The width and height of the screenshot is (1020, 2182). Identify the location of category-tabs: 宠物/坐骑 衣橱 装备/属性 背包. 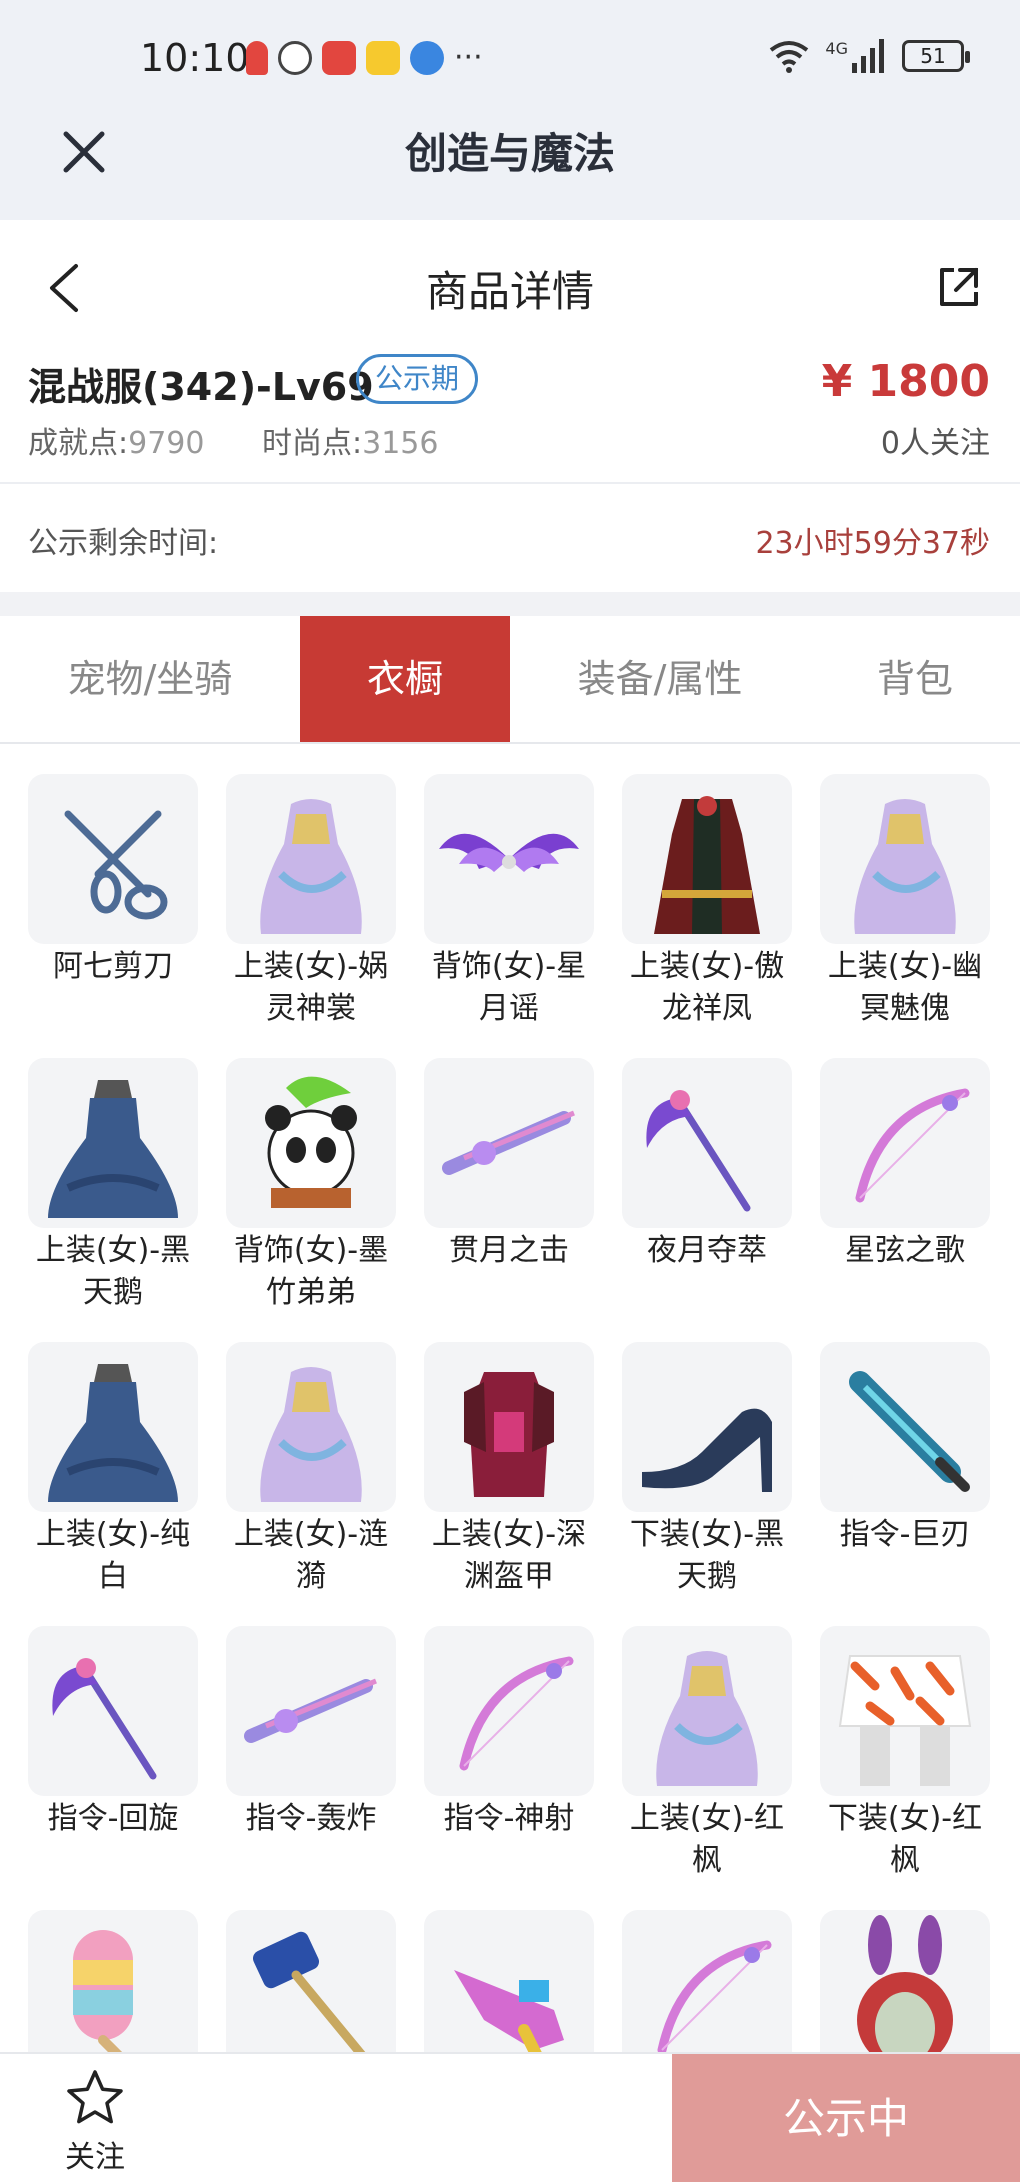
(510, 680).